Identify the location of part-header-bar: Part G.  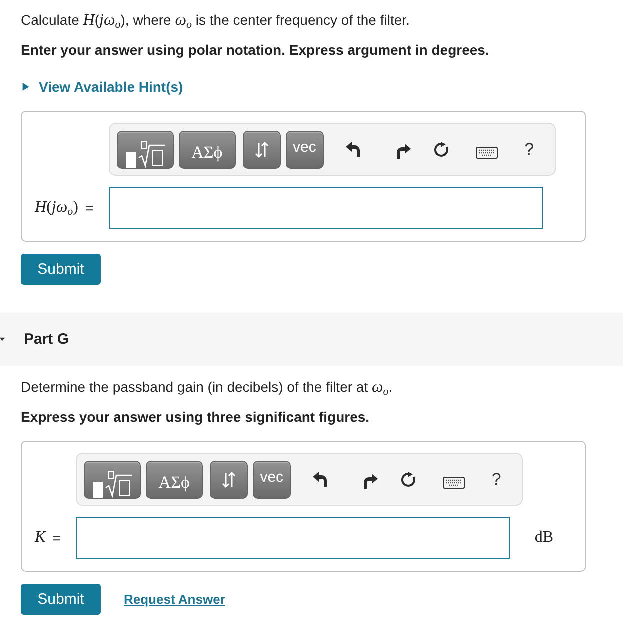
(311, 339).